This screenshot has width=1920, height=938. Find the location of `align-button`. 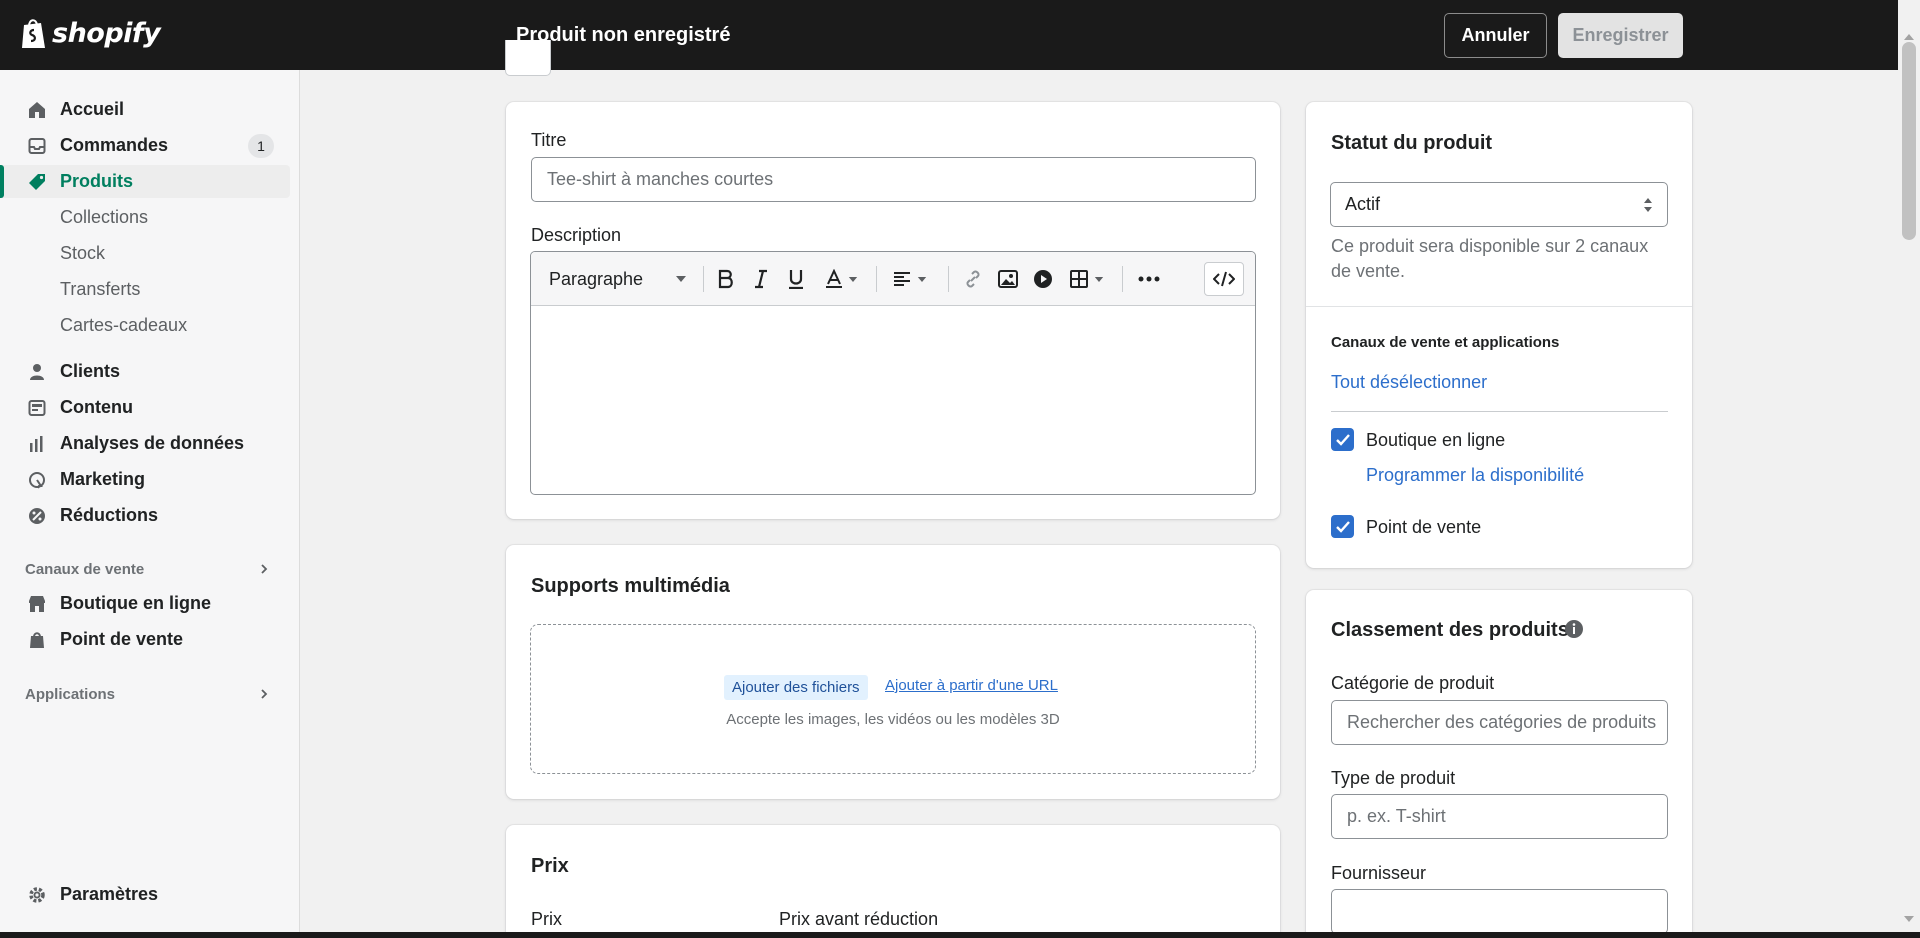

align-button is located at coordinates (910, 279).